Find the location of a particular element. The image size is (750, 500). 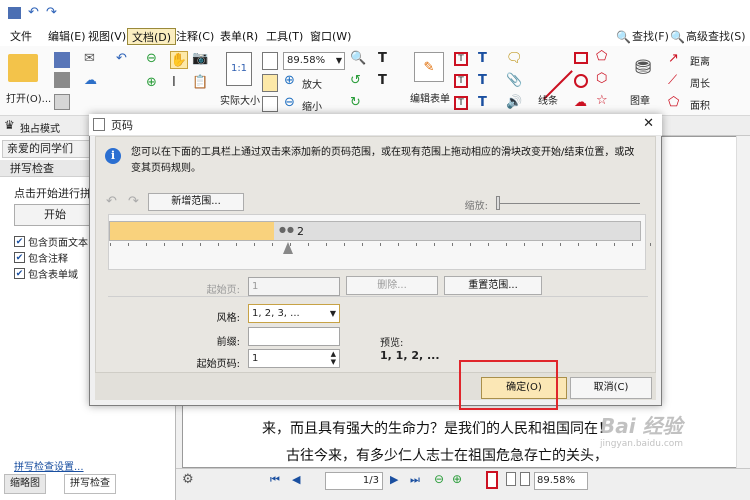

textbox-icon: T is located at coordinates (461, 59).